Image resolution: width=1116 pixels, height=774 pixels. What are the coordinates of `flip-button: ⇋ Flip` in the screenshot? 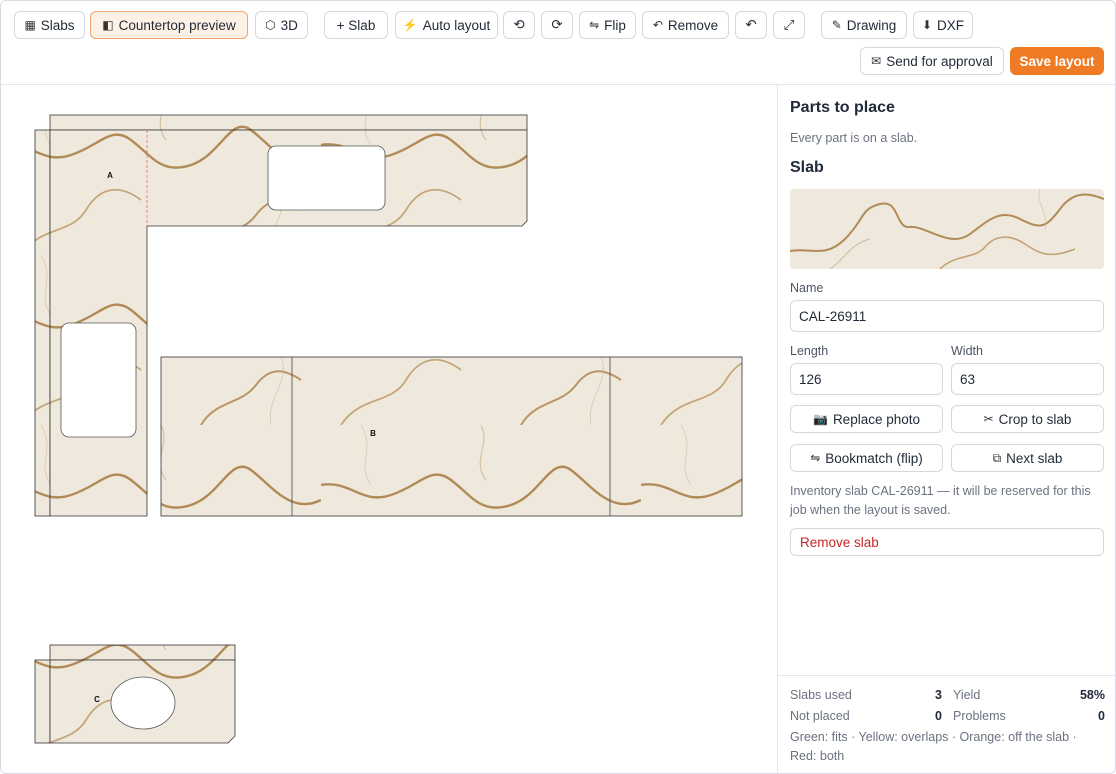 It's located at (607, 25).